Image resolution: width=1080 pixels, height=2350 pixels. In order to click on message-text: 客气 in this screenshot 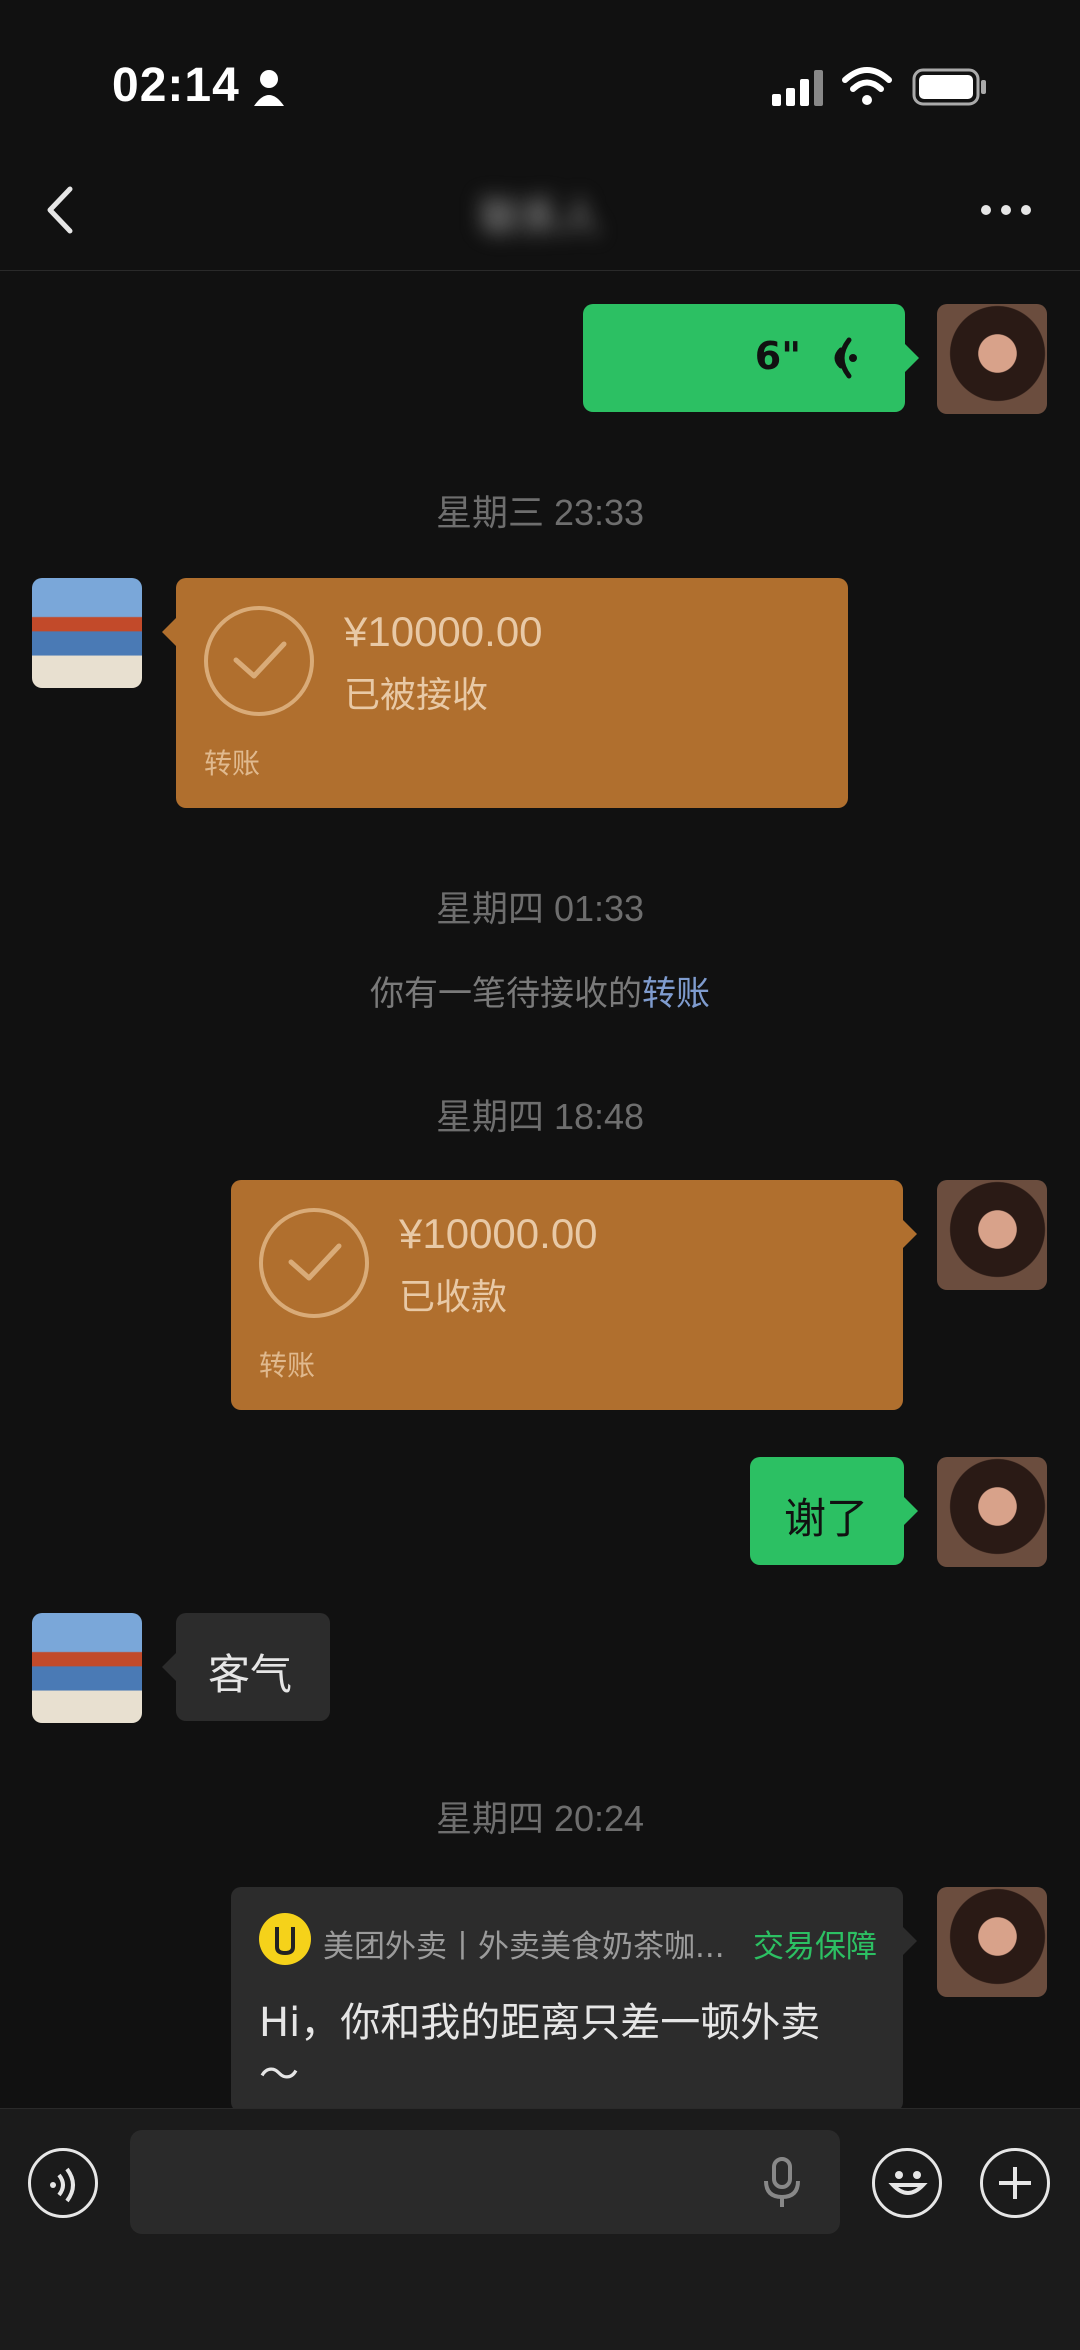, I will do `click(250, 1674)`.